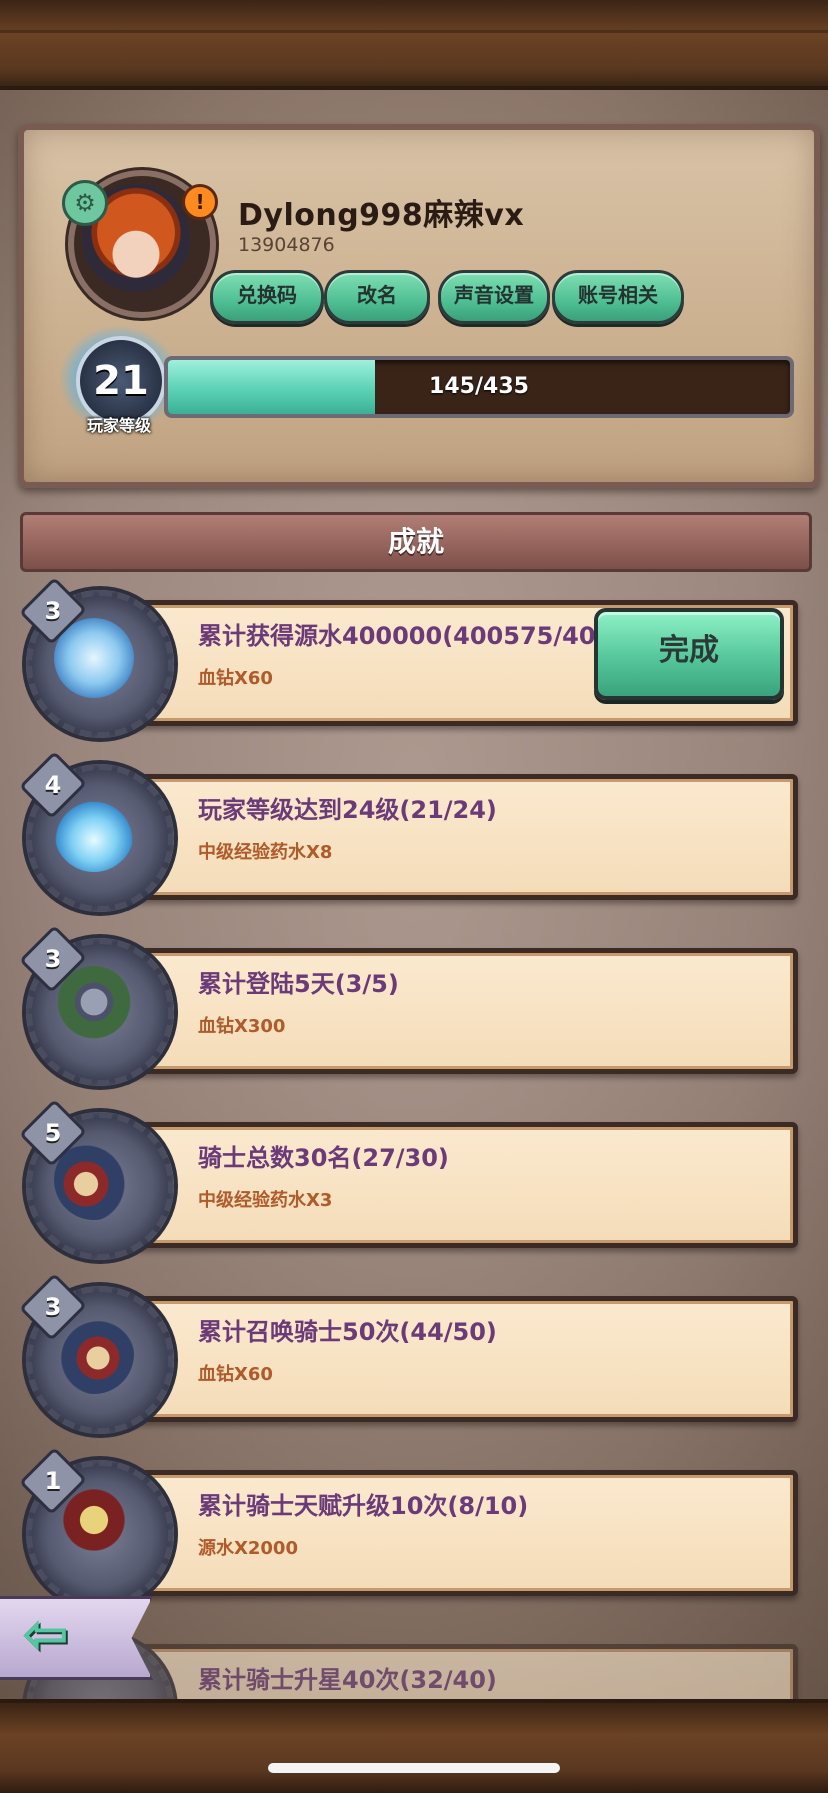  What do you see at coordinates (377, 297) in the screenshot?
I see `rename-button: 改名` at bounding box center [377, 297].